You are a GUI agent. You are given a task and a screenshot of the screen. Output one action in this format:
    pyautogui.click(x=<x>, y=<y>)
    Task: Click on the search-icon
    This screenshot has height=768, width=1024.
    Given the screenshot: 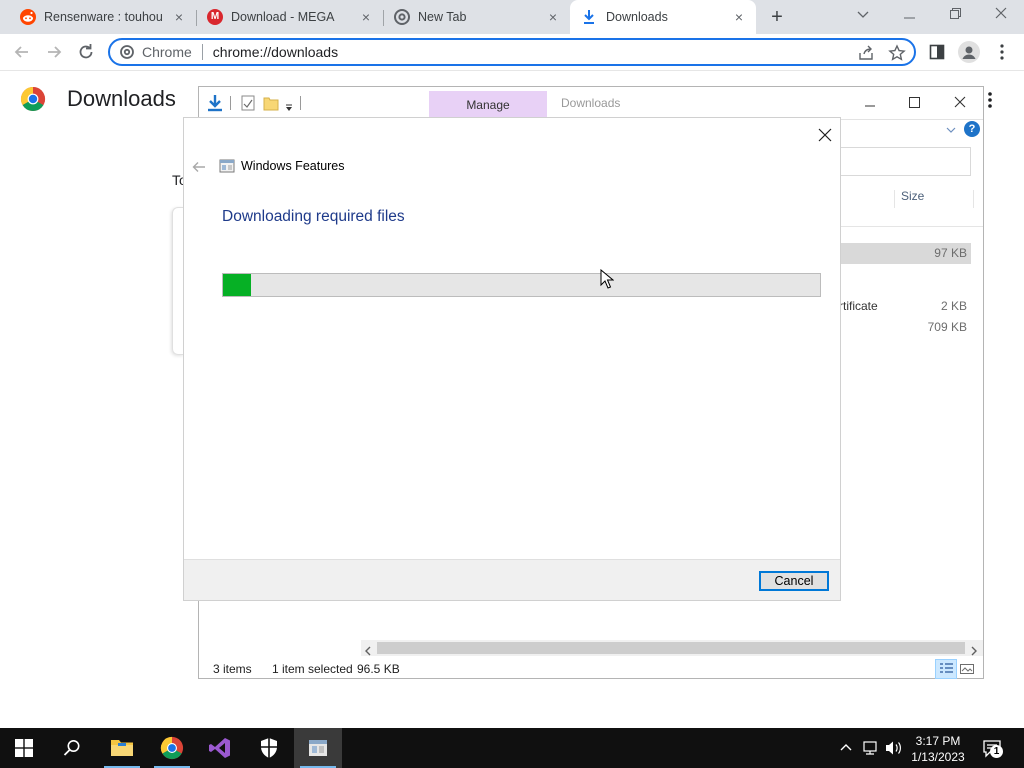 What is the action you would take?
    pyautogui.click(x=71, y=748)
    